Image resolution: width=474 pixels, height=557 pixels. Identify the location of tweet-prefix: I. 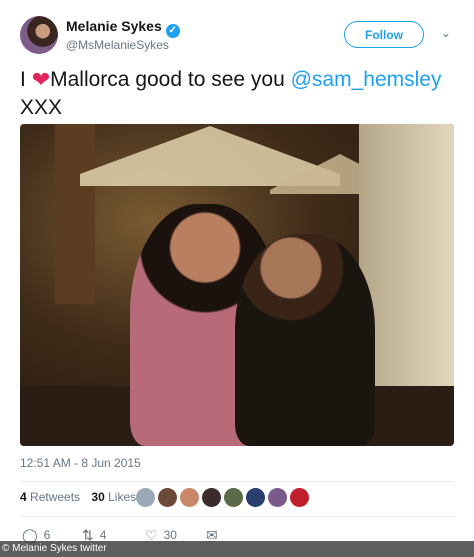
(23, 79).